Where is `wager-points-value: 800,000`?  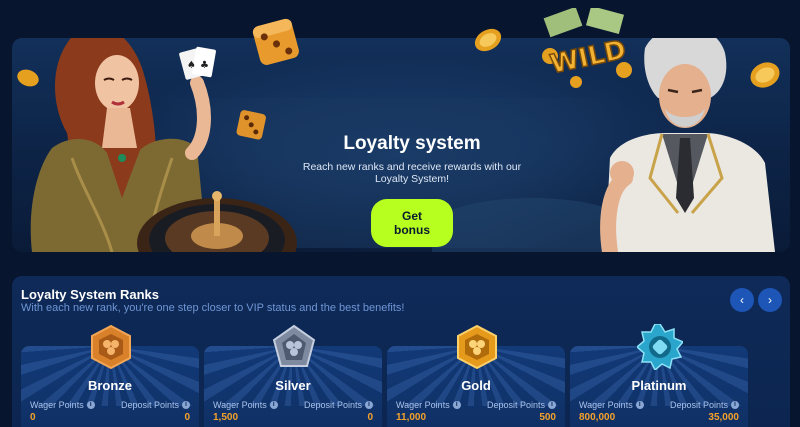 wager-points-value: 800,000 is located at coordinates (597, 417).